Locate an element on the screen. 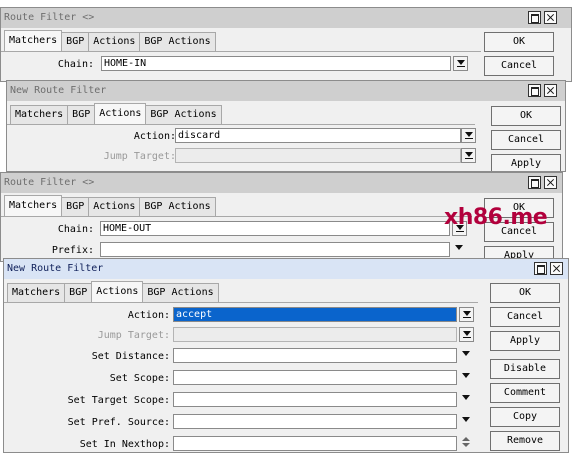 This screenshot has height=453, width=572. set-in-nexthop-field is located at coordinates (315, 443).